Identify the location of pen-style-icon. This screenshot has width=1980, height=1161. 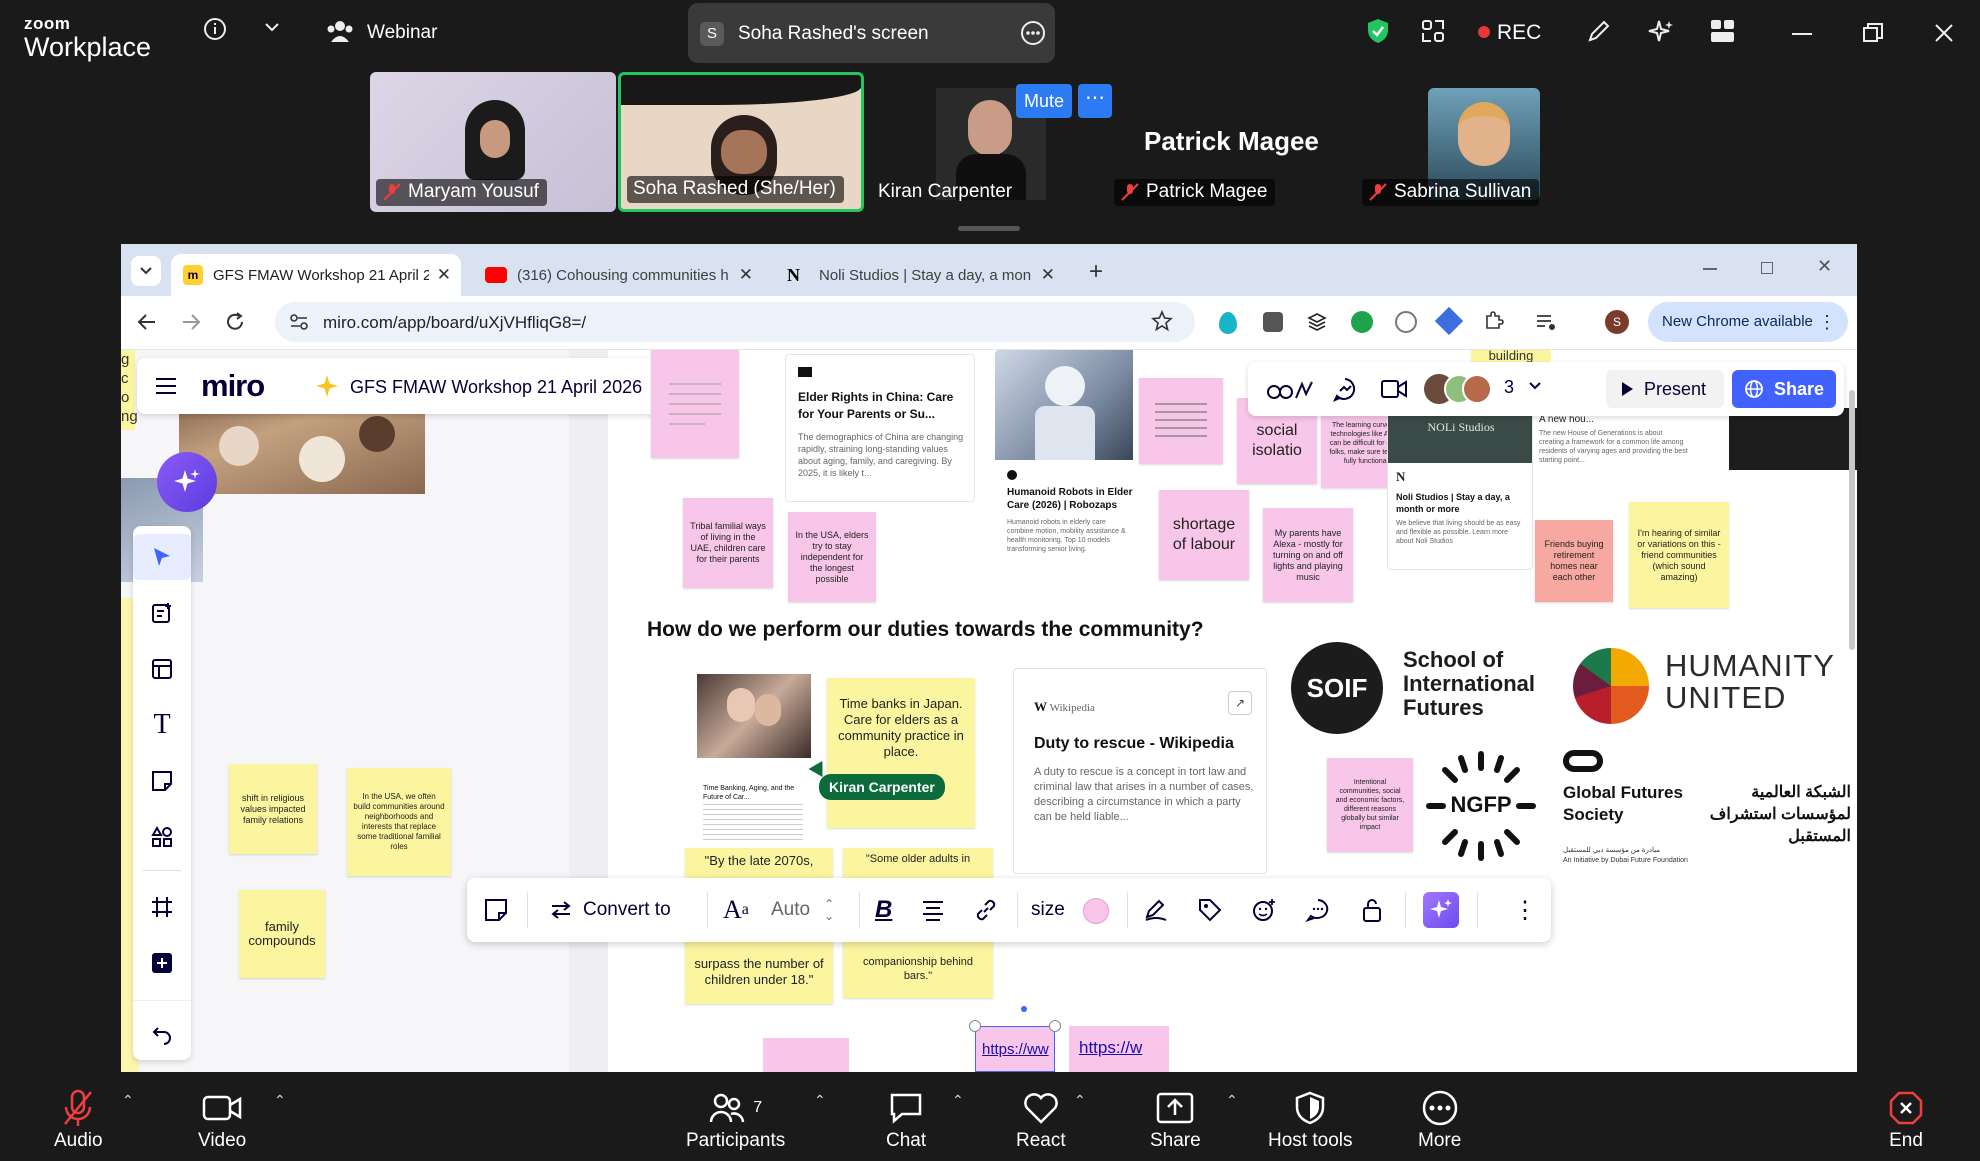
(1156, 910).